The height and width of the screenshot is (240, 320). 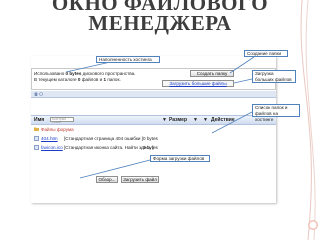 I want to click on sort-arrow-icon: ▼, so click(x=164, y=120).